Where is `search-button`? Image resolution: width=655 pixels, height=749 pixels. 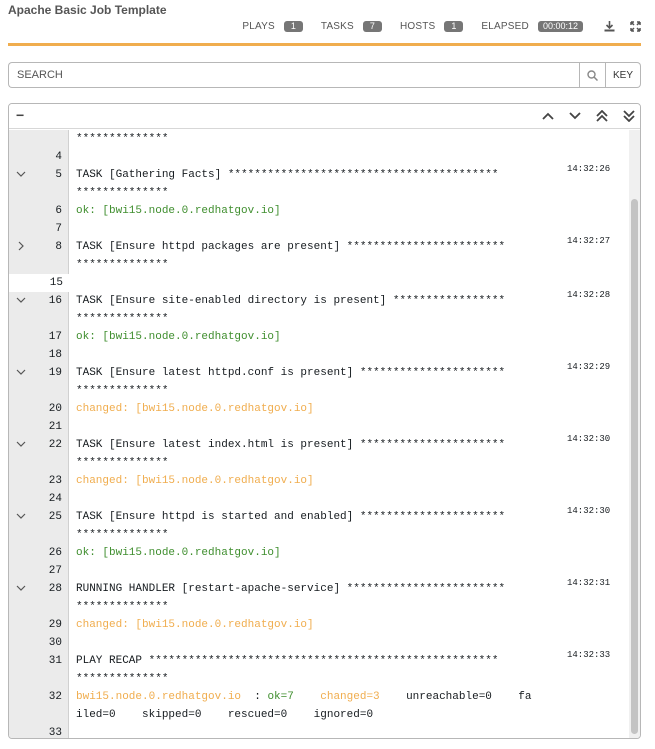
search-button is located at coordinates (592, 75).